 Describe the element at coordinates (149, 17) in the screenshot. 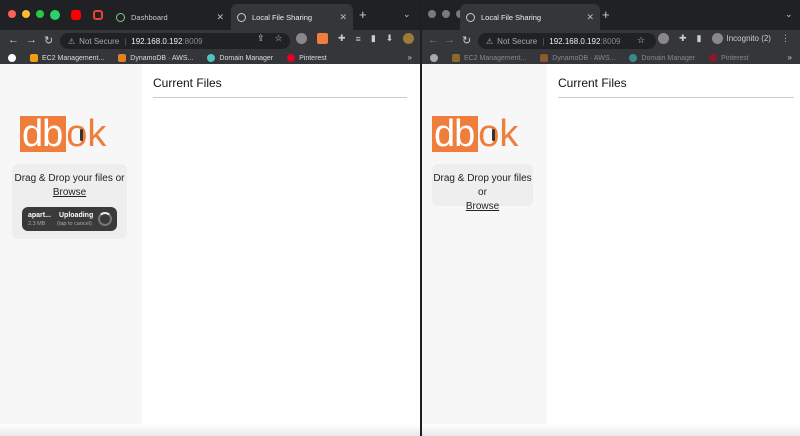

I see `tab-label: Dashboard` at that location.